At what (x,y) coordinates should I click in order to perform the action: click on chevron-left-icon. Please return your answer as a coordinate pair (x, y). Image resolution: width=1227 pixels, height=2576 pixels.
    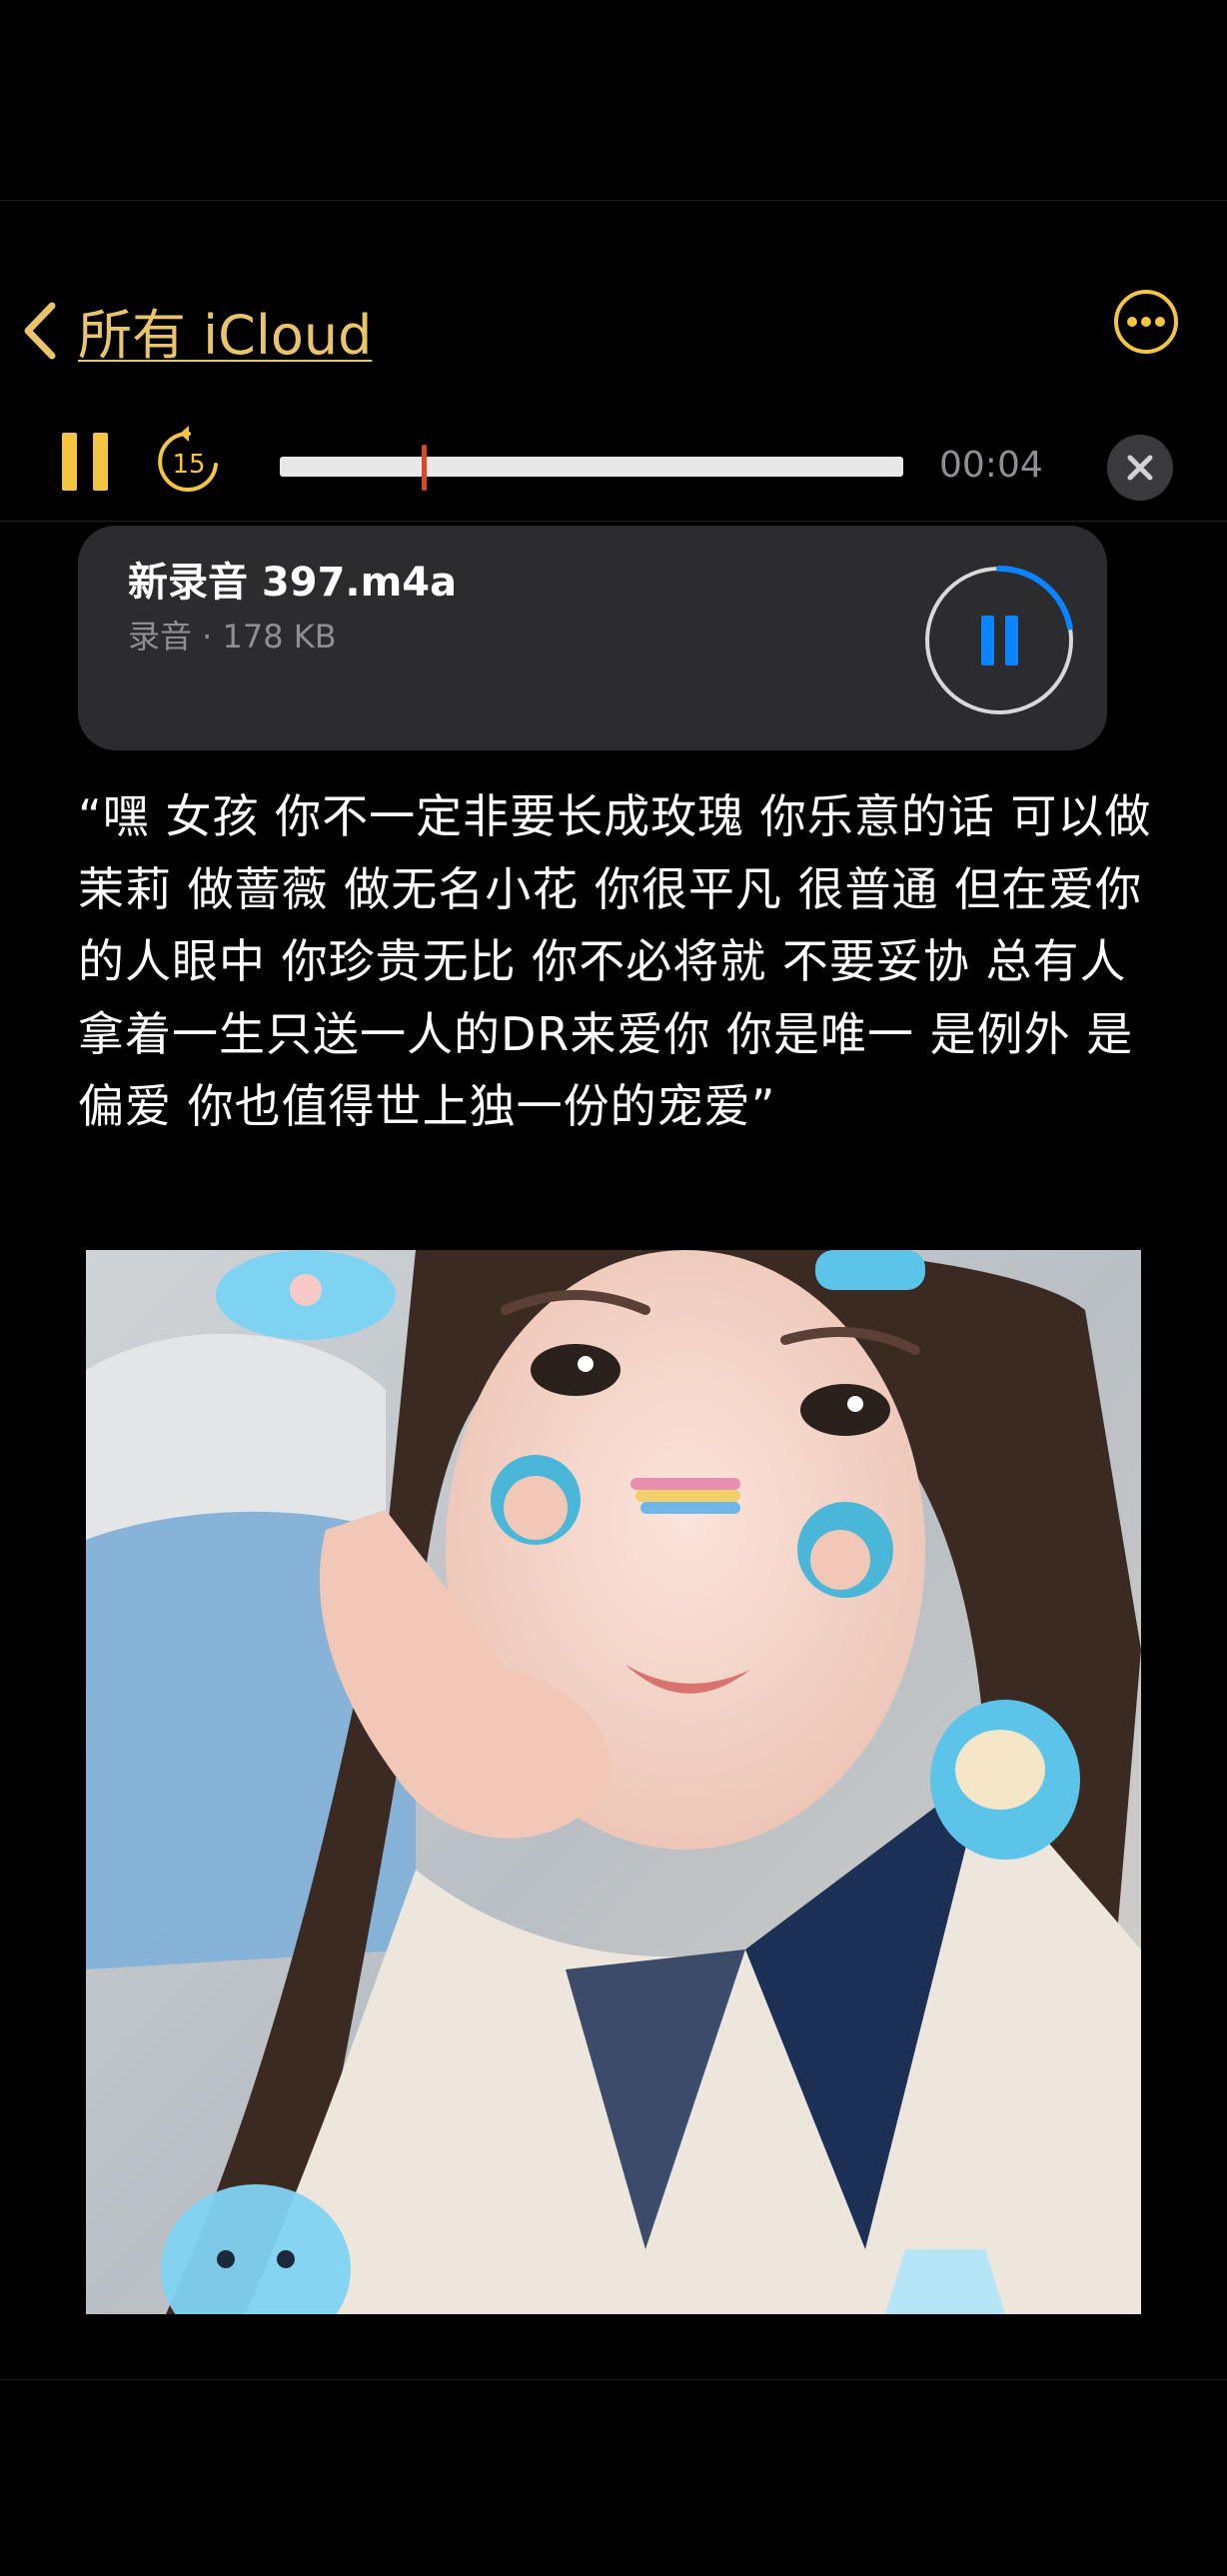
    Looking at the image, I should click on (40, 330).